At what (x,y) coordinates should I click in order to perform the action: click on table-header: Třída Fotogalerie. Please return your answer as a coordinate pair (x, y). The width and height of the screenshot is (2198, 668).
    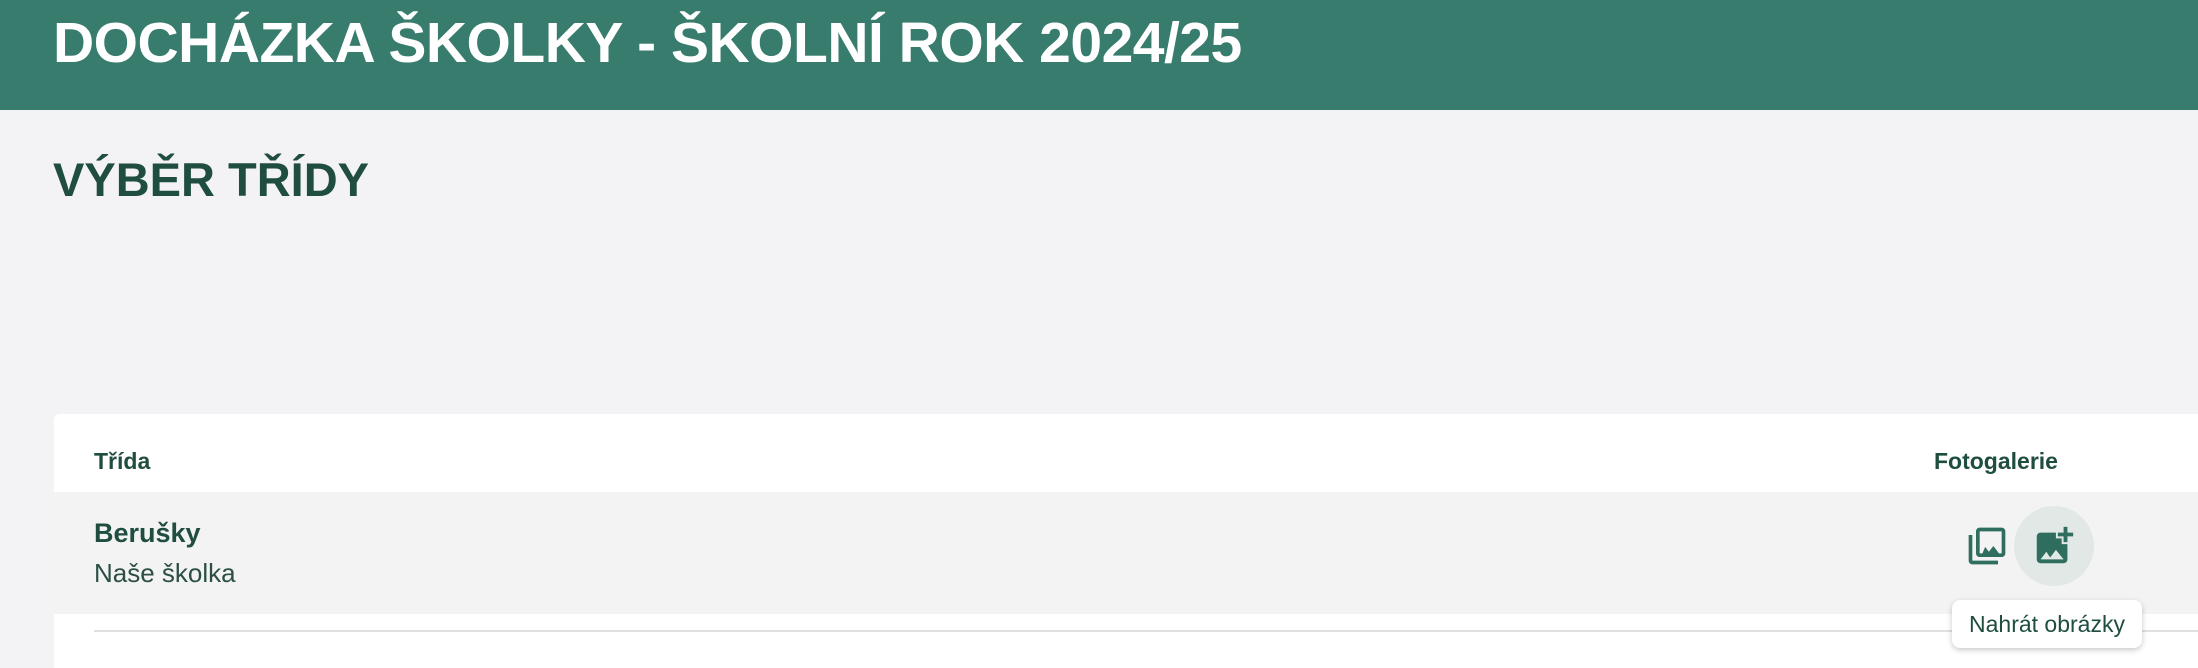
    Looking at the image, I should click on (1126, 453).